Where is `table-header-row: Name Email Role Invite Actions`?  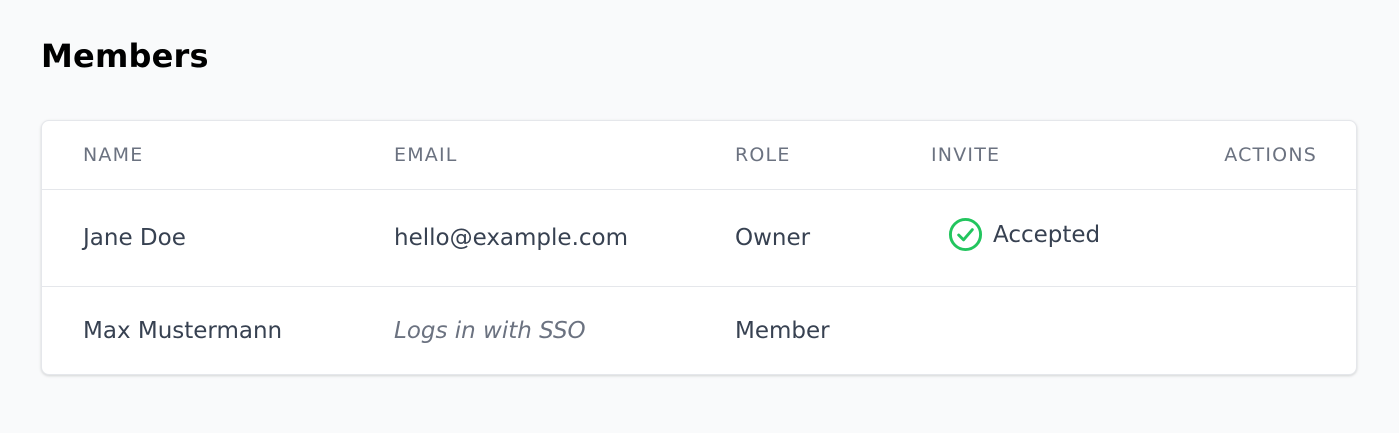 table-header-row: Name Email Role Invite Actions is located at coordinates (699, 155).